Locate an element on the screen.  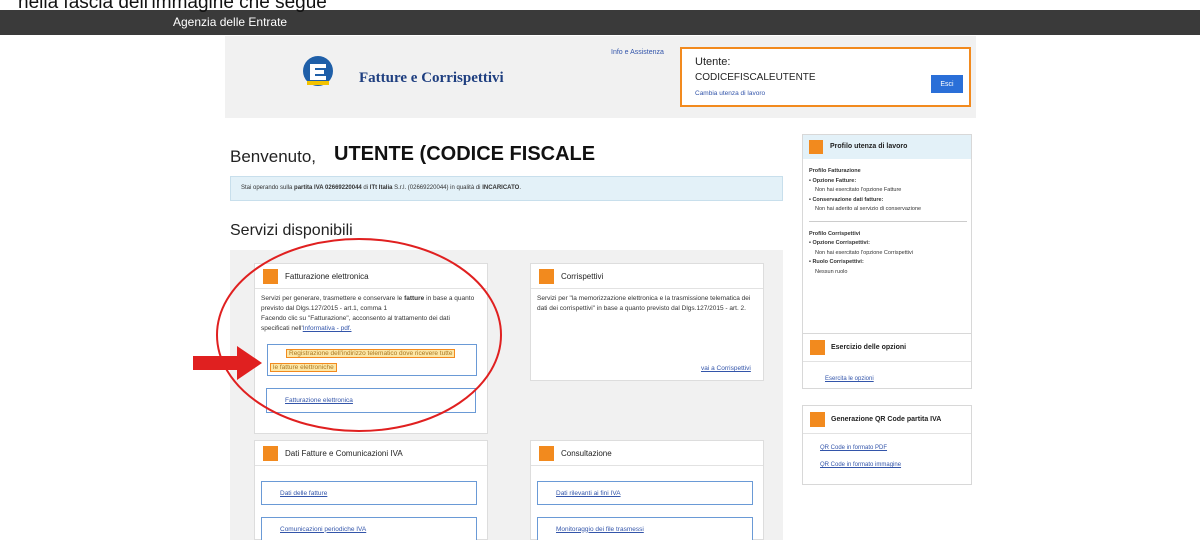
card-title: Corrispettivi is located at coordinates (582, 276).